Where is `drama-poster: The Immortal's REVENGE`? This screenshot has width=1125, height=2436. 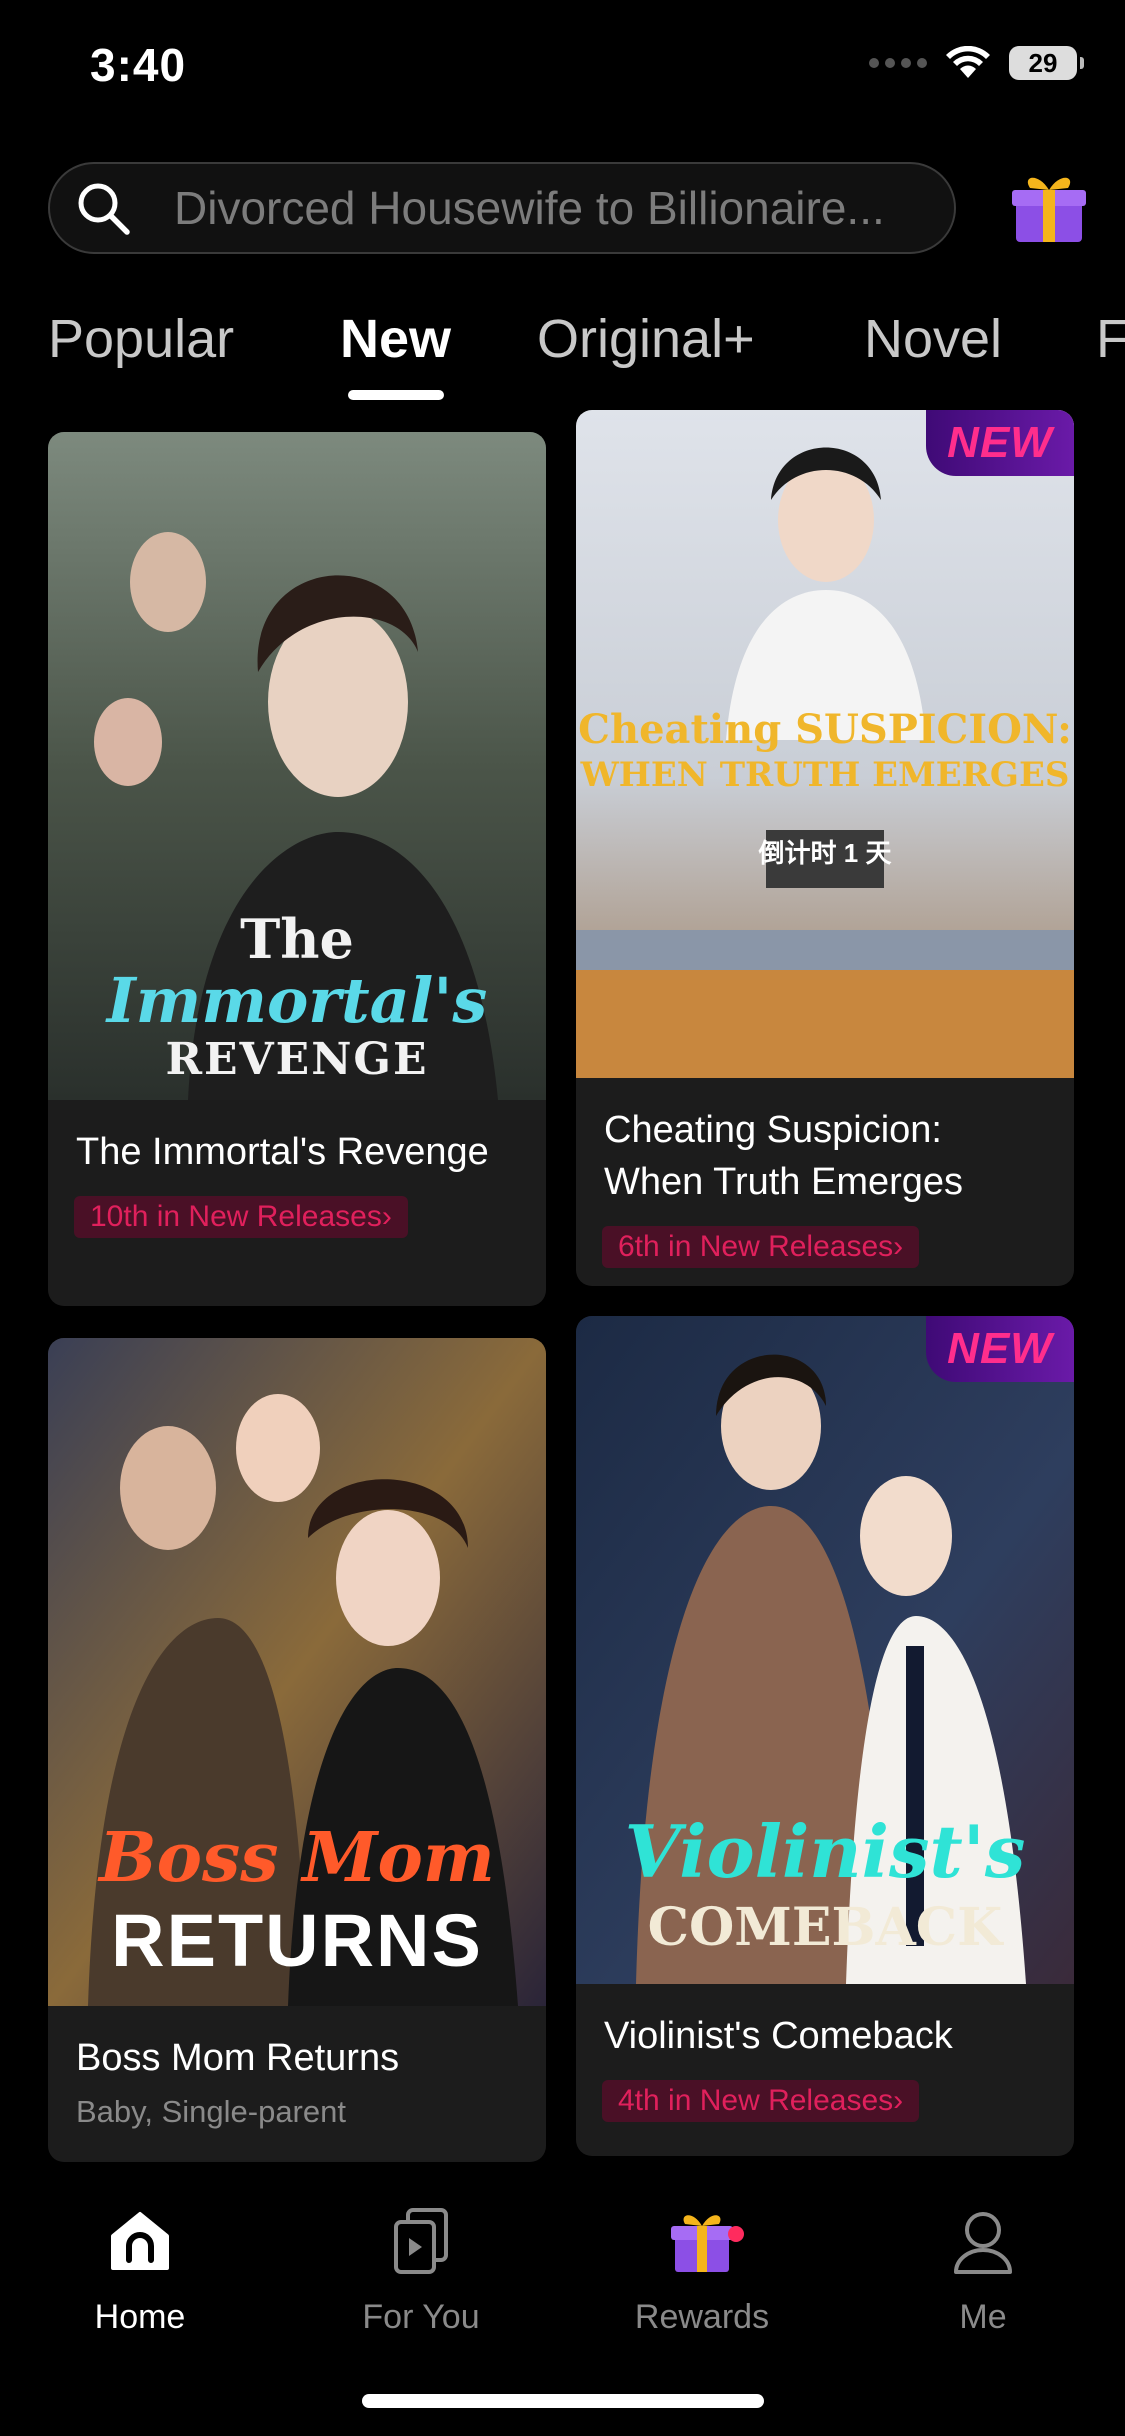 drama-poster: The Immortal's REVENGE is located at coordinates (297, 766).